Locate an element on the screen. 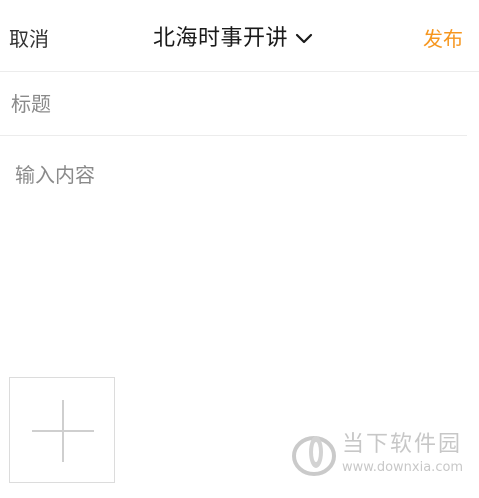  top-bar: 取消 北海时事开讲 发布 is located at coordinates (239, 36).